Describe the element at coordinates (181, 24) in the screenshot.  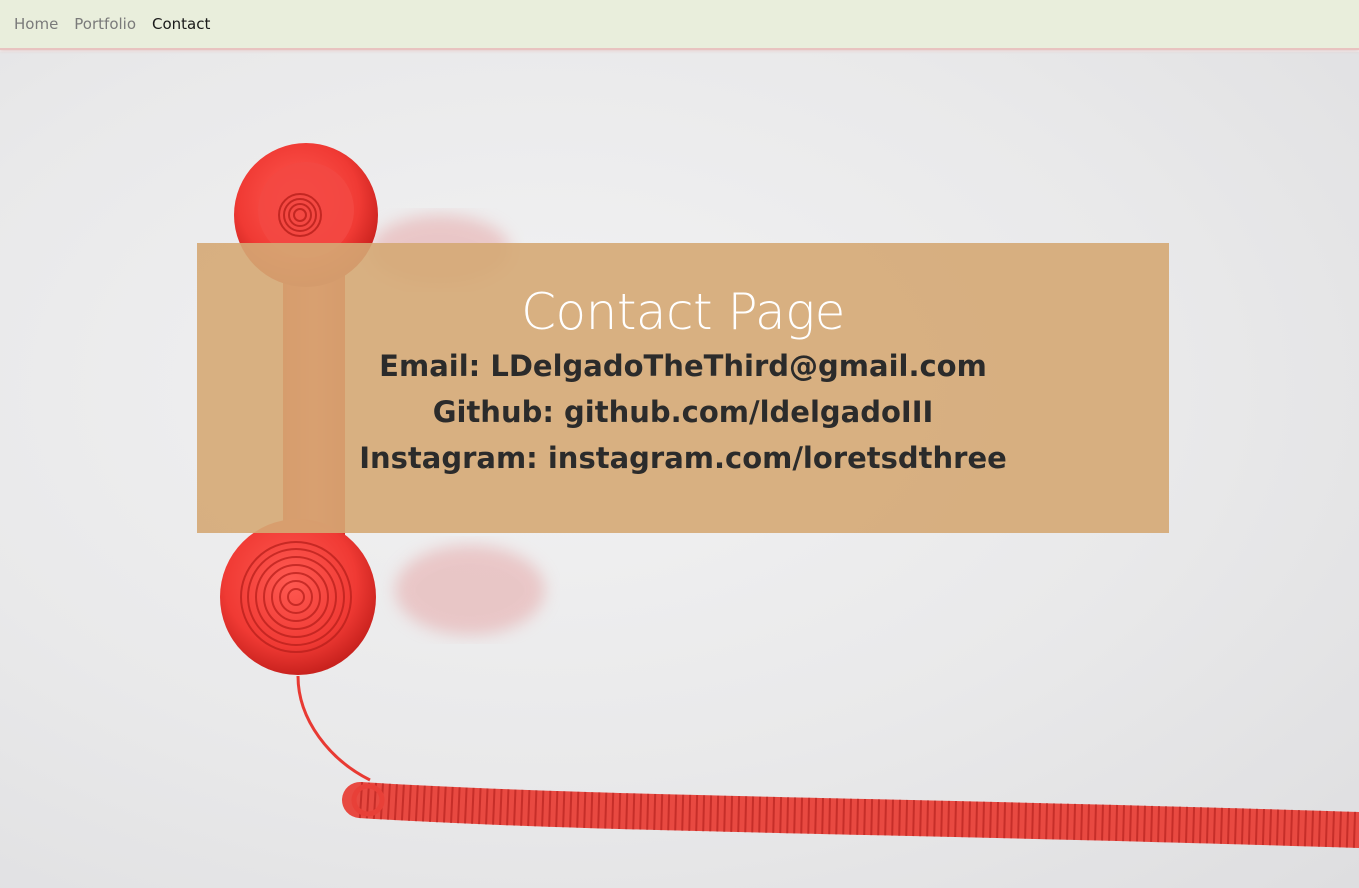
I see `nav-contact-link: Contact` at that location.